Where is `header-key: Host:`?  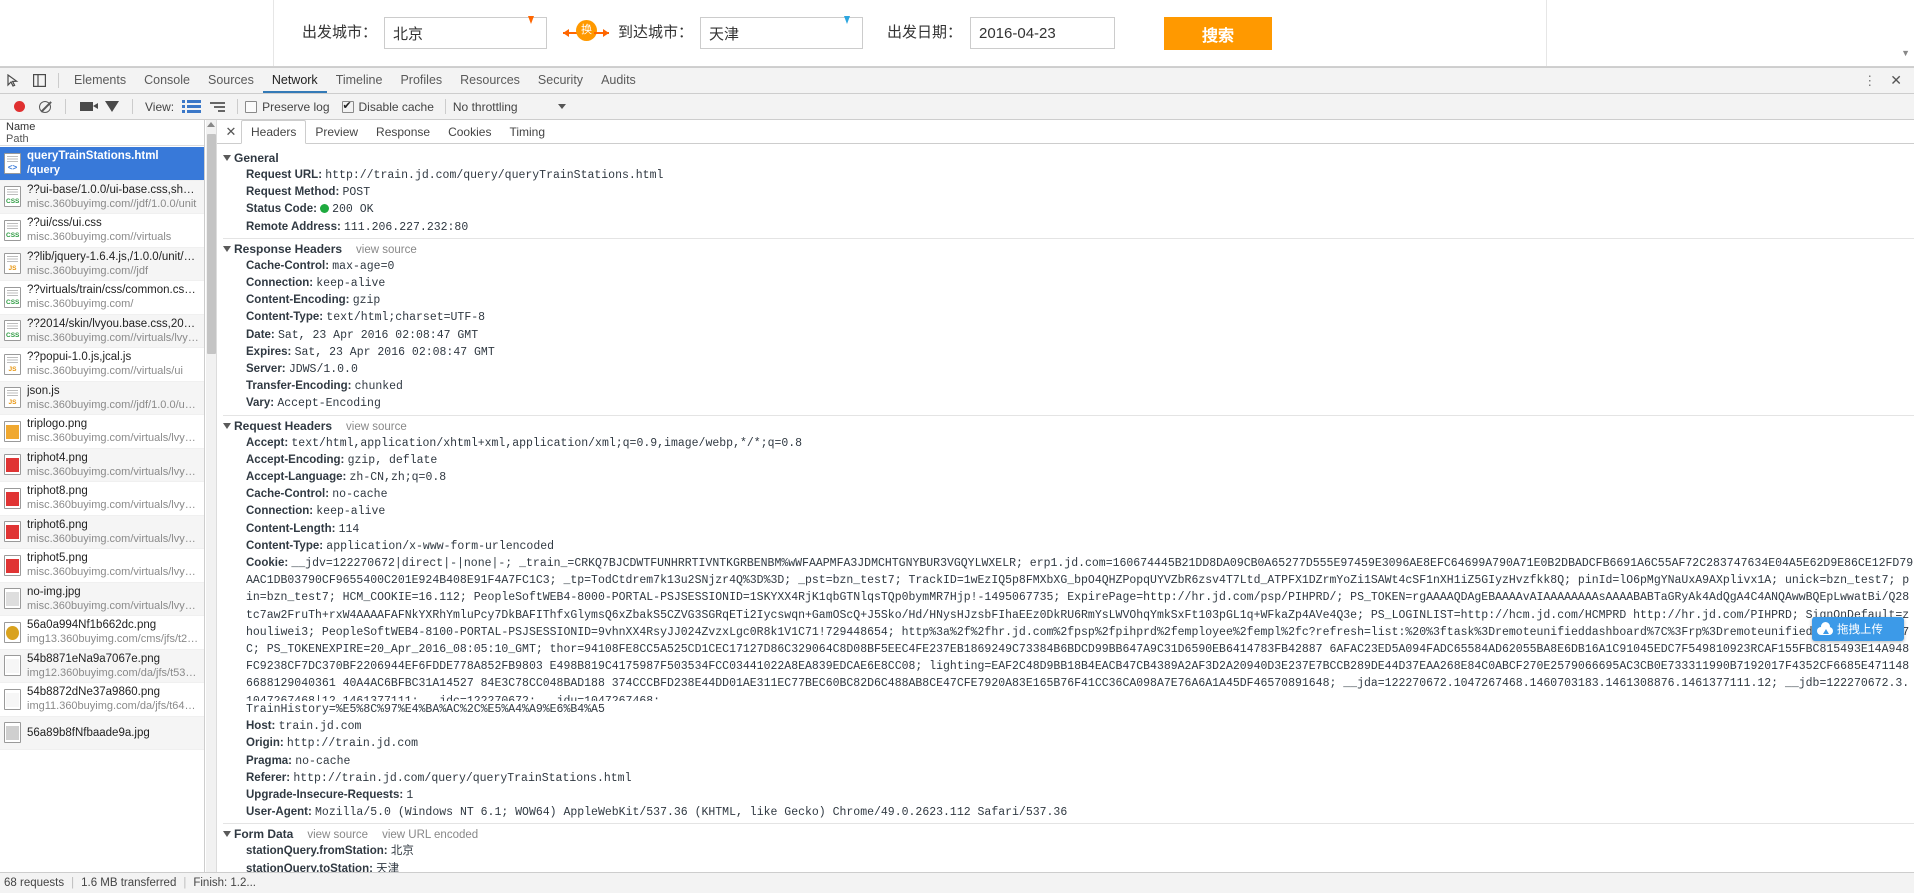 header-key: Host: is located at coordinates (260, 726).